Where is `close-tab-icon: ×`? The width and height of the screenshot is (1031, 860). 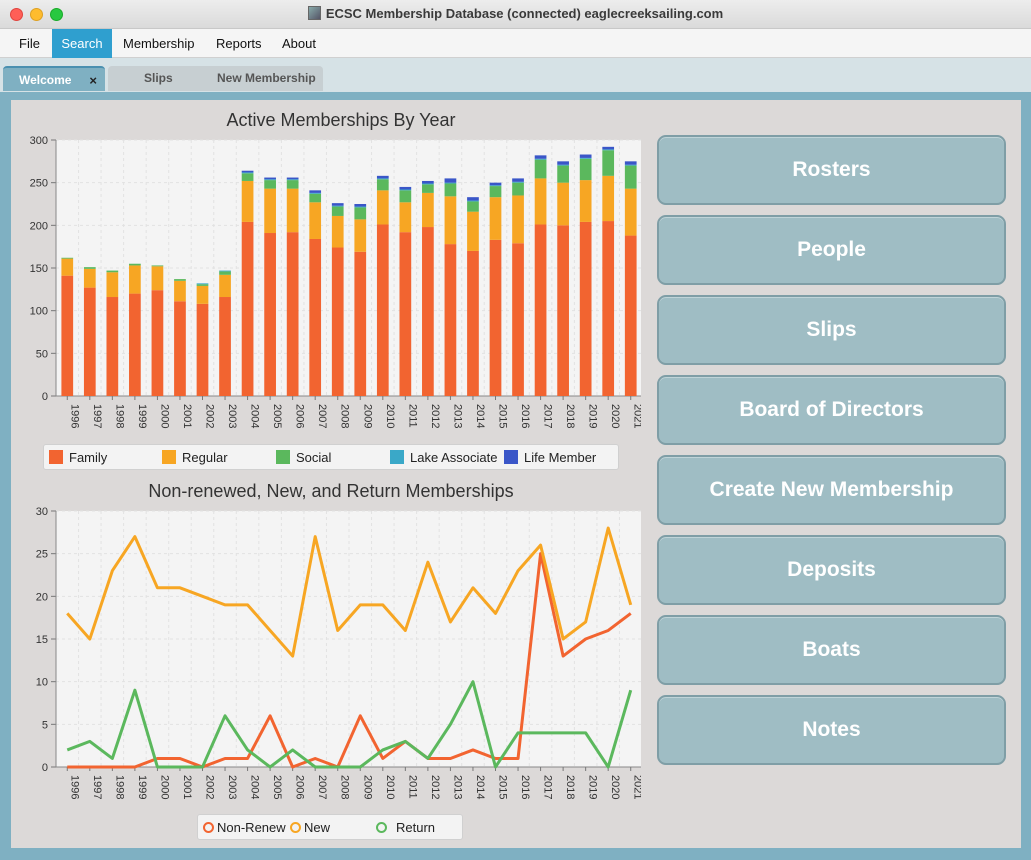 close-tab-icon: × is located at coordinates (93, 80).